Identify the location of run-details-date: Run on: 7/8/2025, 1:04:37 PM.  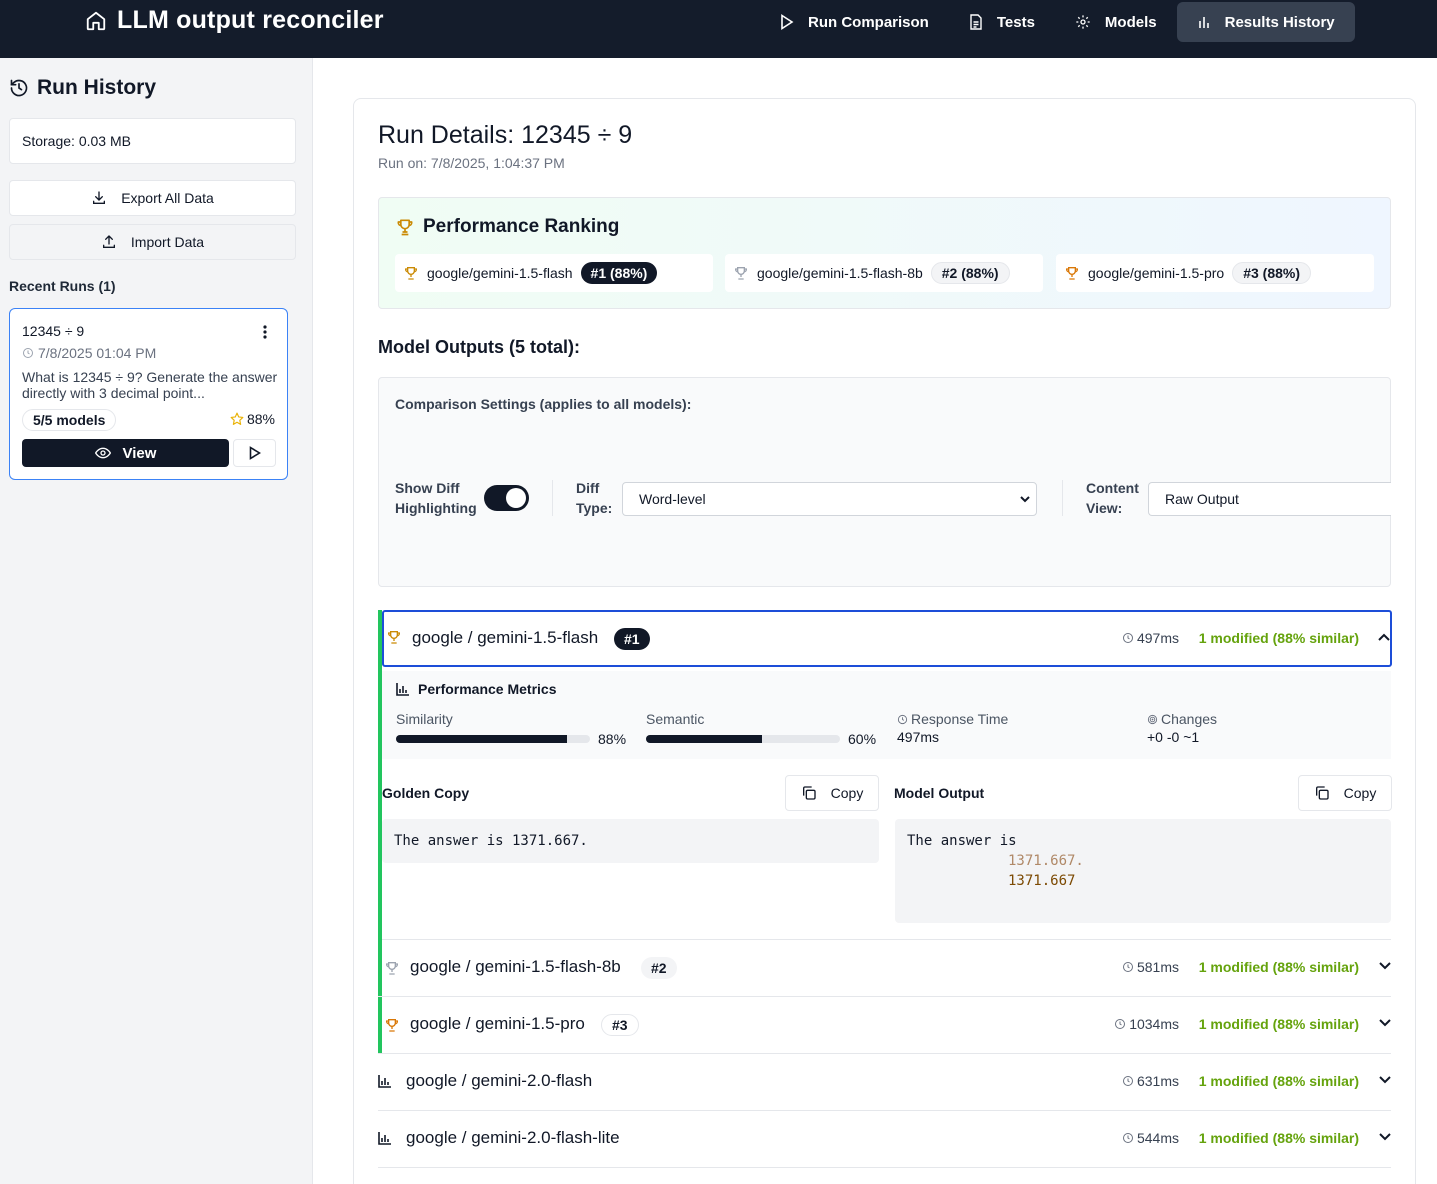
(471, 163).